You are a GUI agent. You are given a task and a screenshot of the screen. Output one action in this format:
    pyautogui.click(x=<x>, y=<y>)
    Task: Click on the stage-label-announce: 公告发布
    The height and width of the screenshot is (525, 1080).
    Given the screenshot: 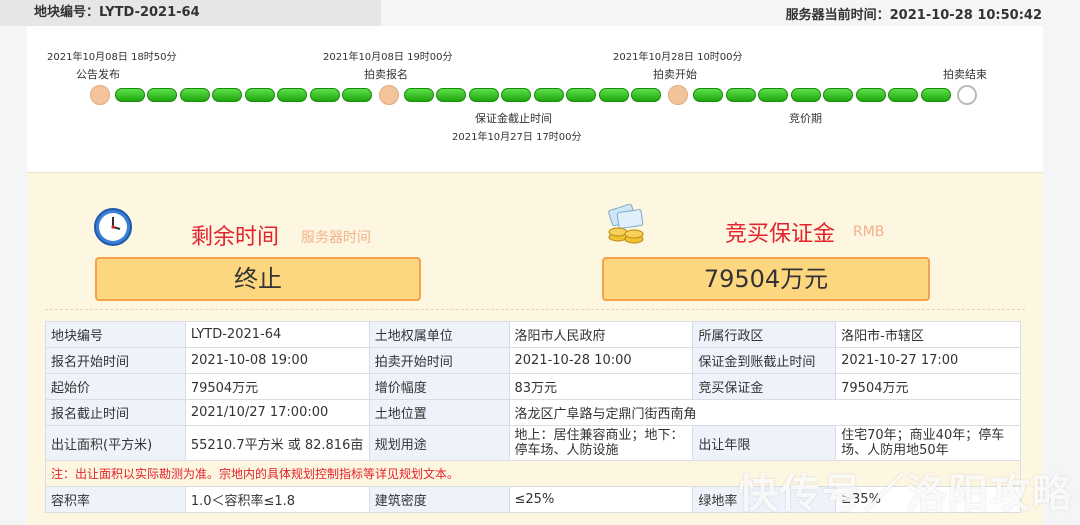 What is the action you would take?
    pyautogui.click(x=98, y=74)
    